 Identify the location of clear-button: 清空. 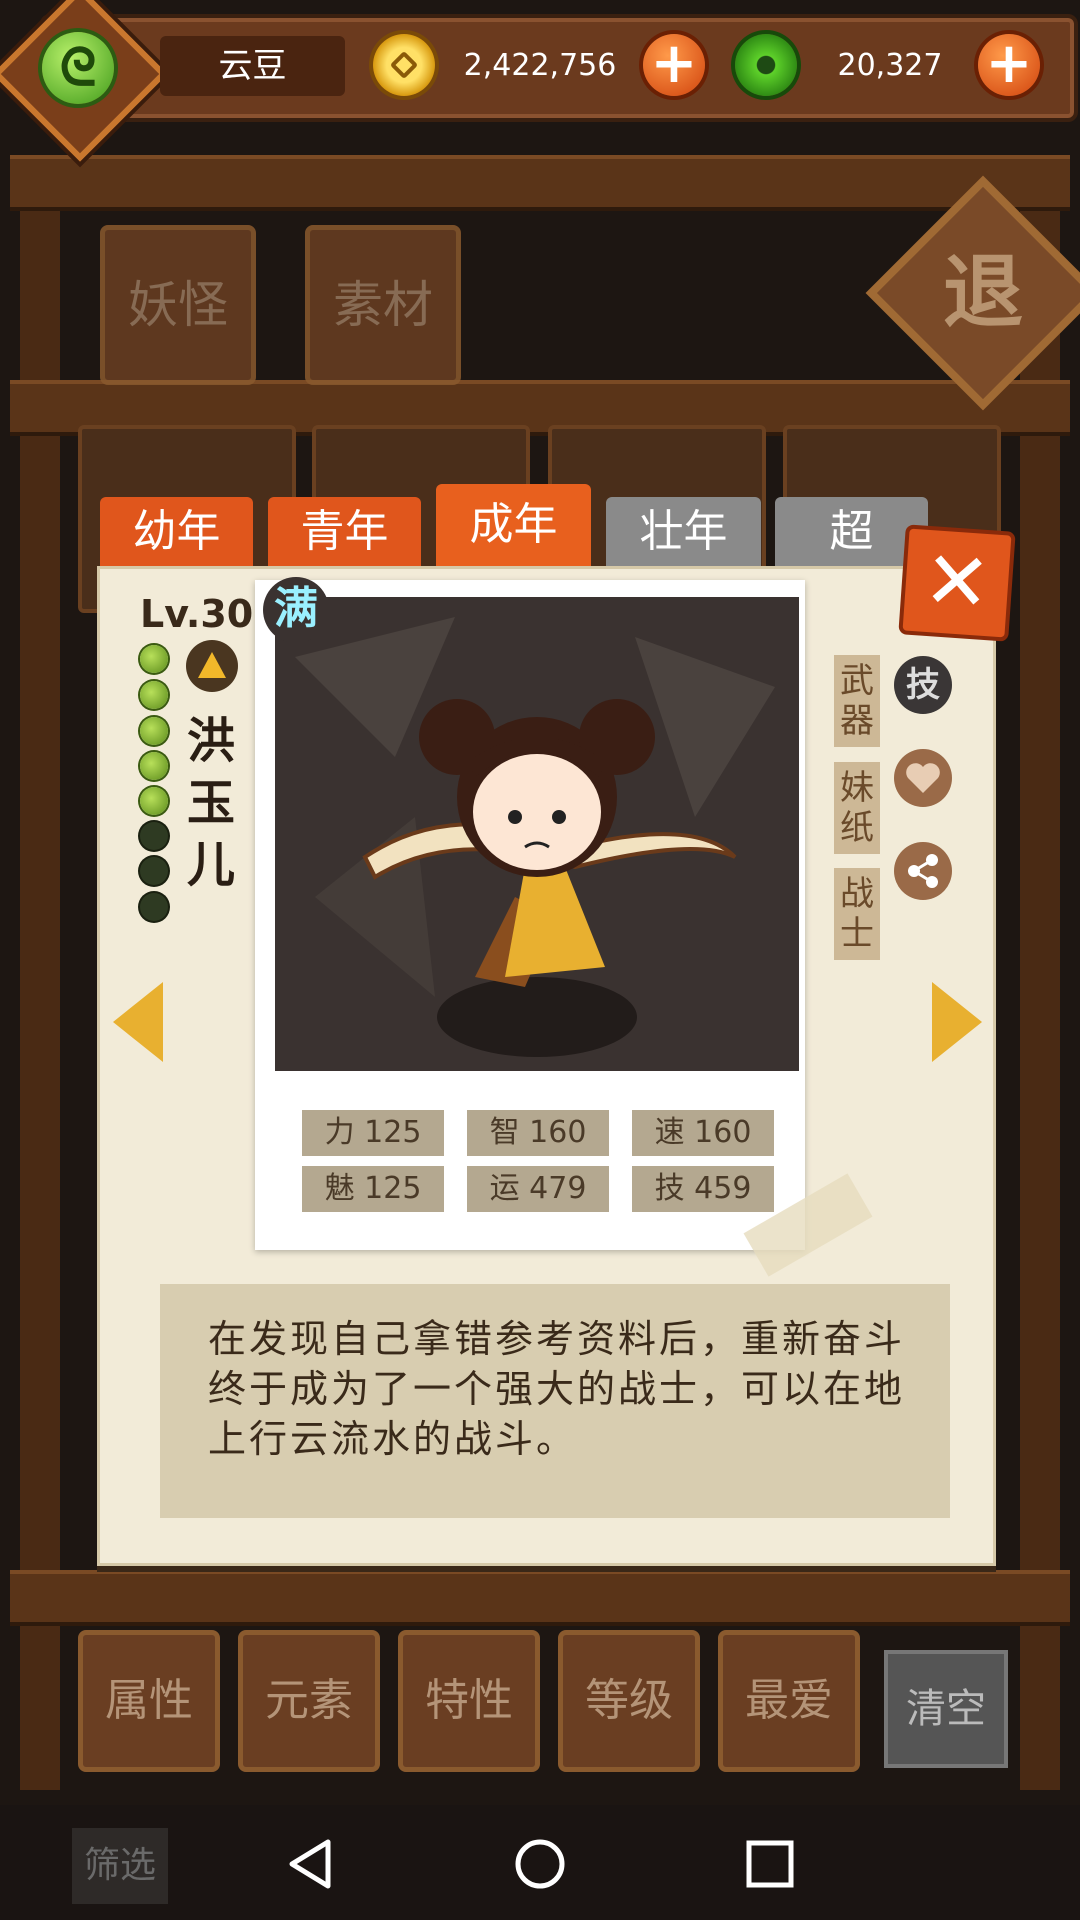
(946, 1709).